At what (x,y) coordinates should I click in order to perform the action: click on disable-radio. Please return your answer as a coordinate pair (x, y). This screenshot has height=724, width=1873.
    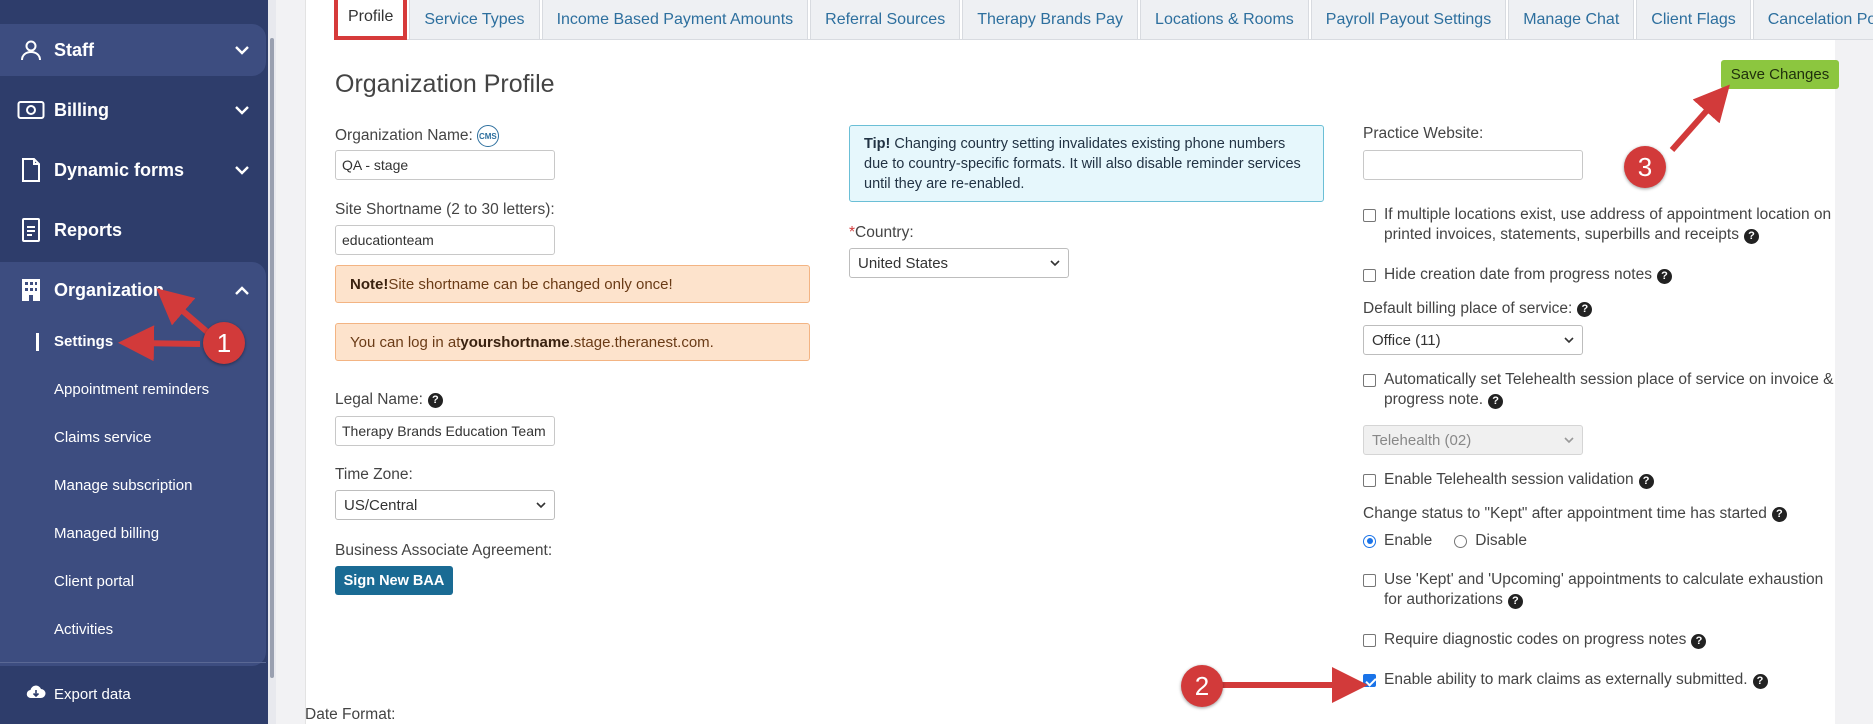
    Looking at the image, I should click on (1461, 541).